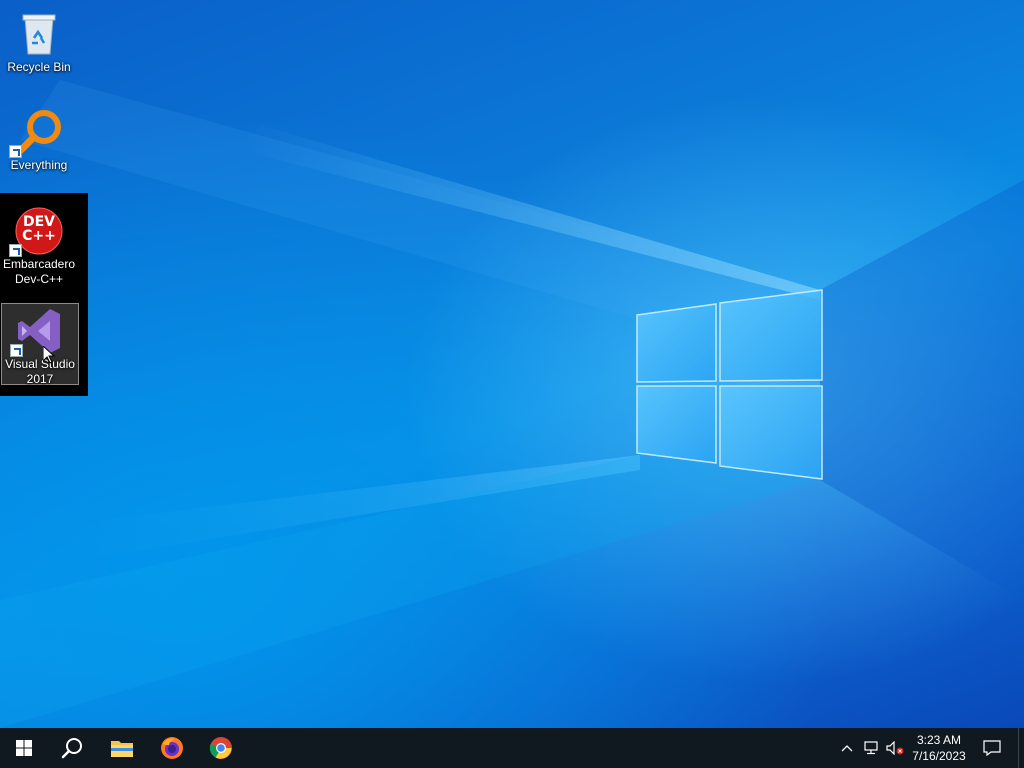 This screenshot has width=1024, height=768. I want to click on show-hidden-icons-button, so click(847, 748).